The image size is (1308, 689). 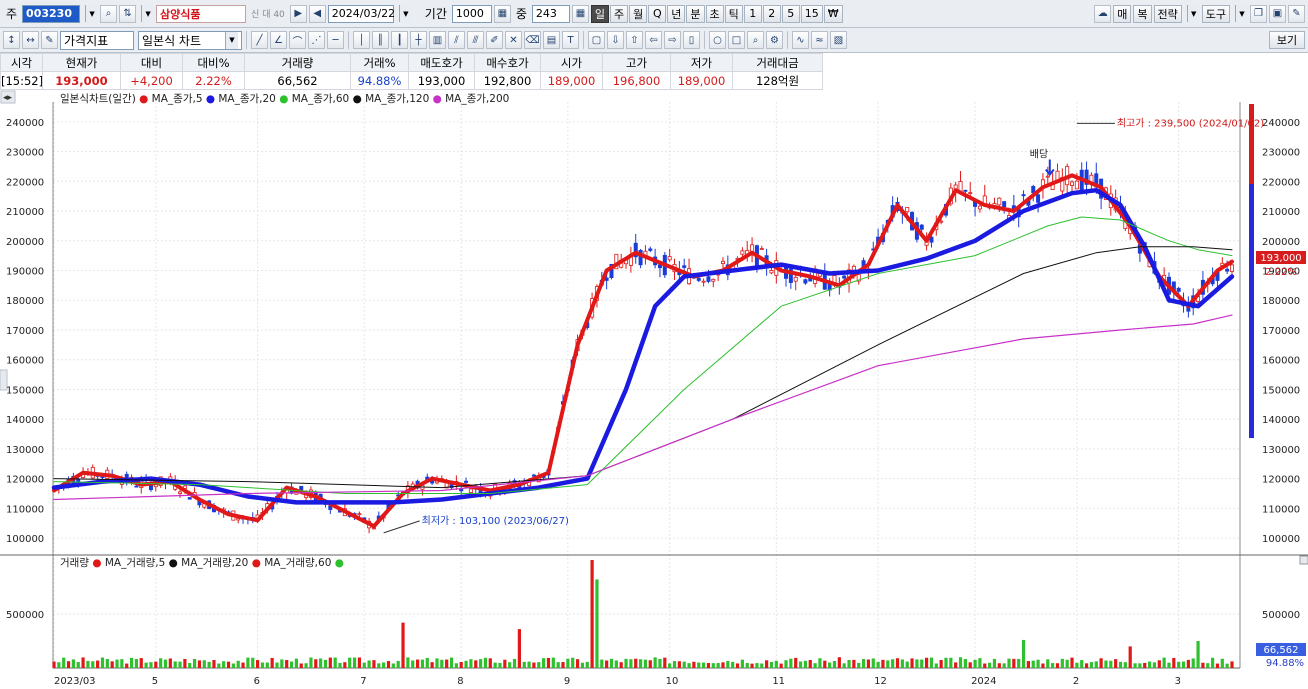 What do you see at coordinates (1215, 13) in the screenshot?
I see `tools-button: 도구` at bounding box center [1215, 13].